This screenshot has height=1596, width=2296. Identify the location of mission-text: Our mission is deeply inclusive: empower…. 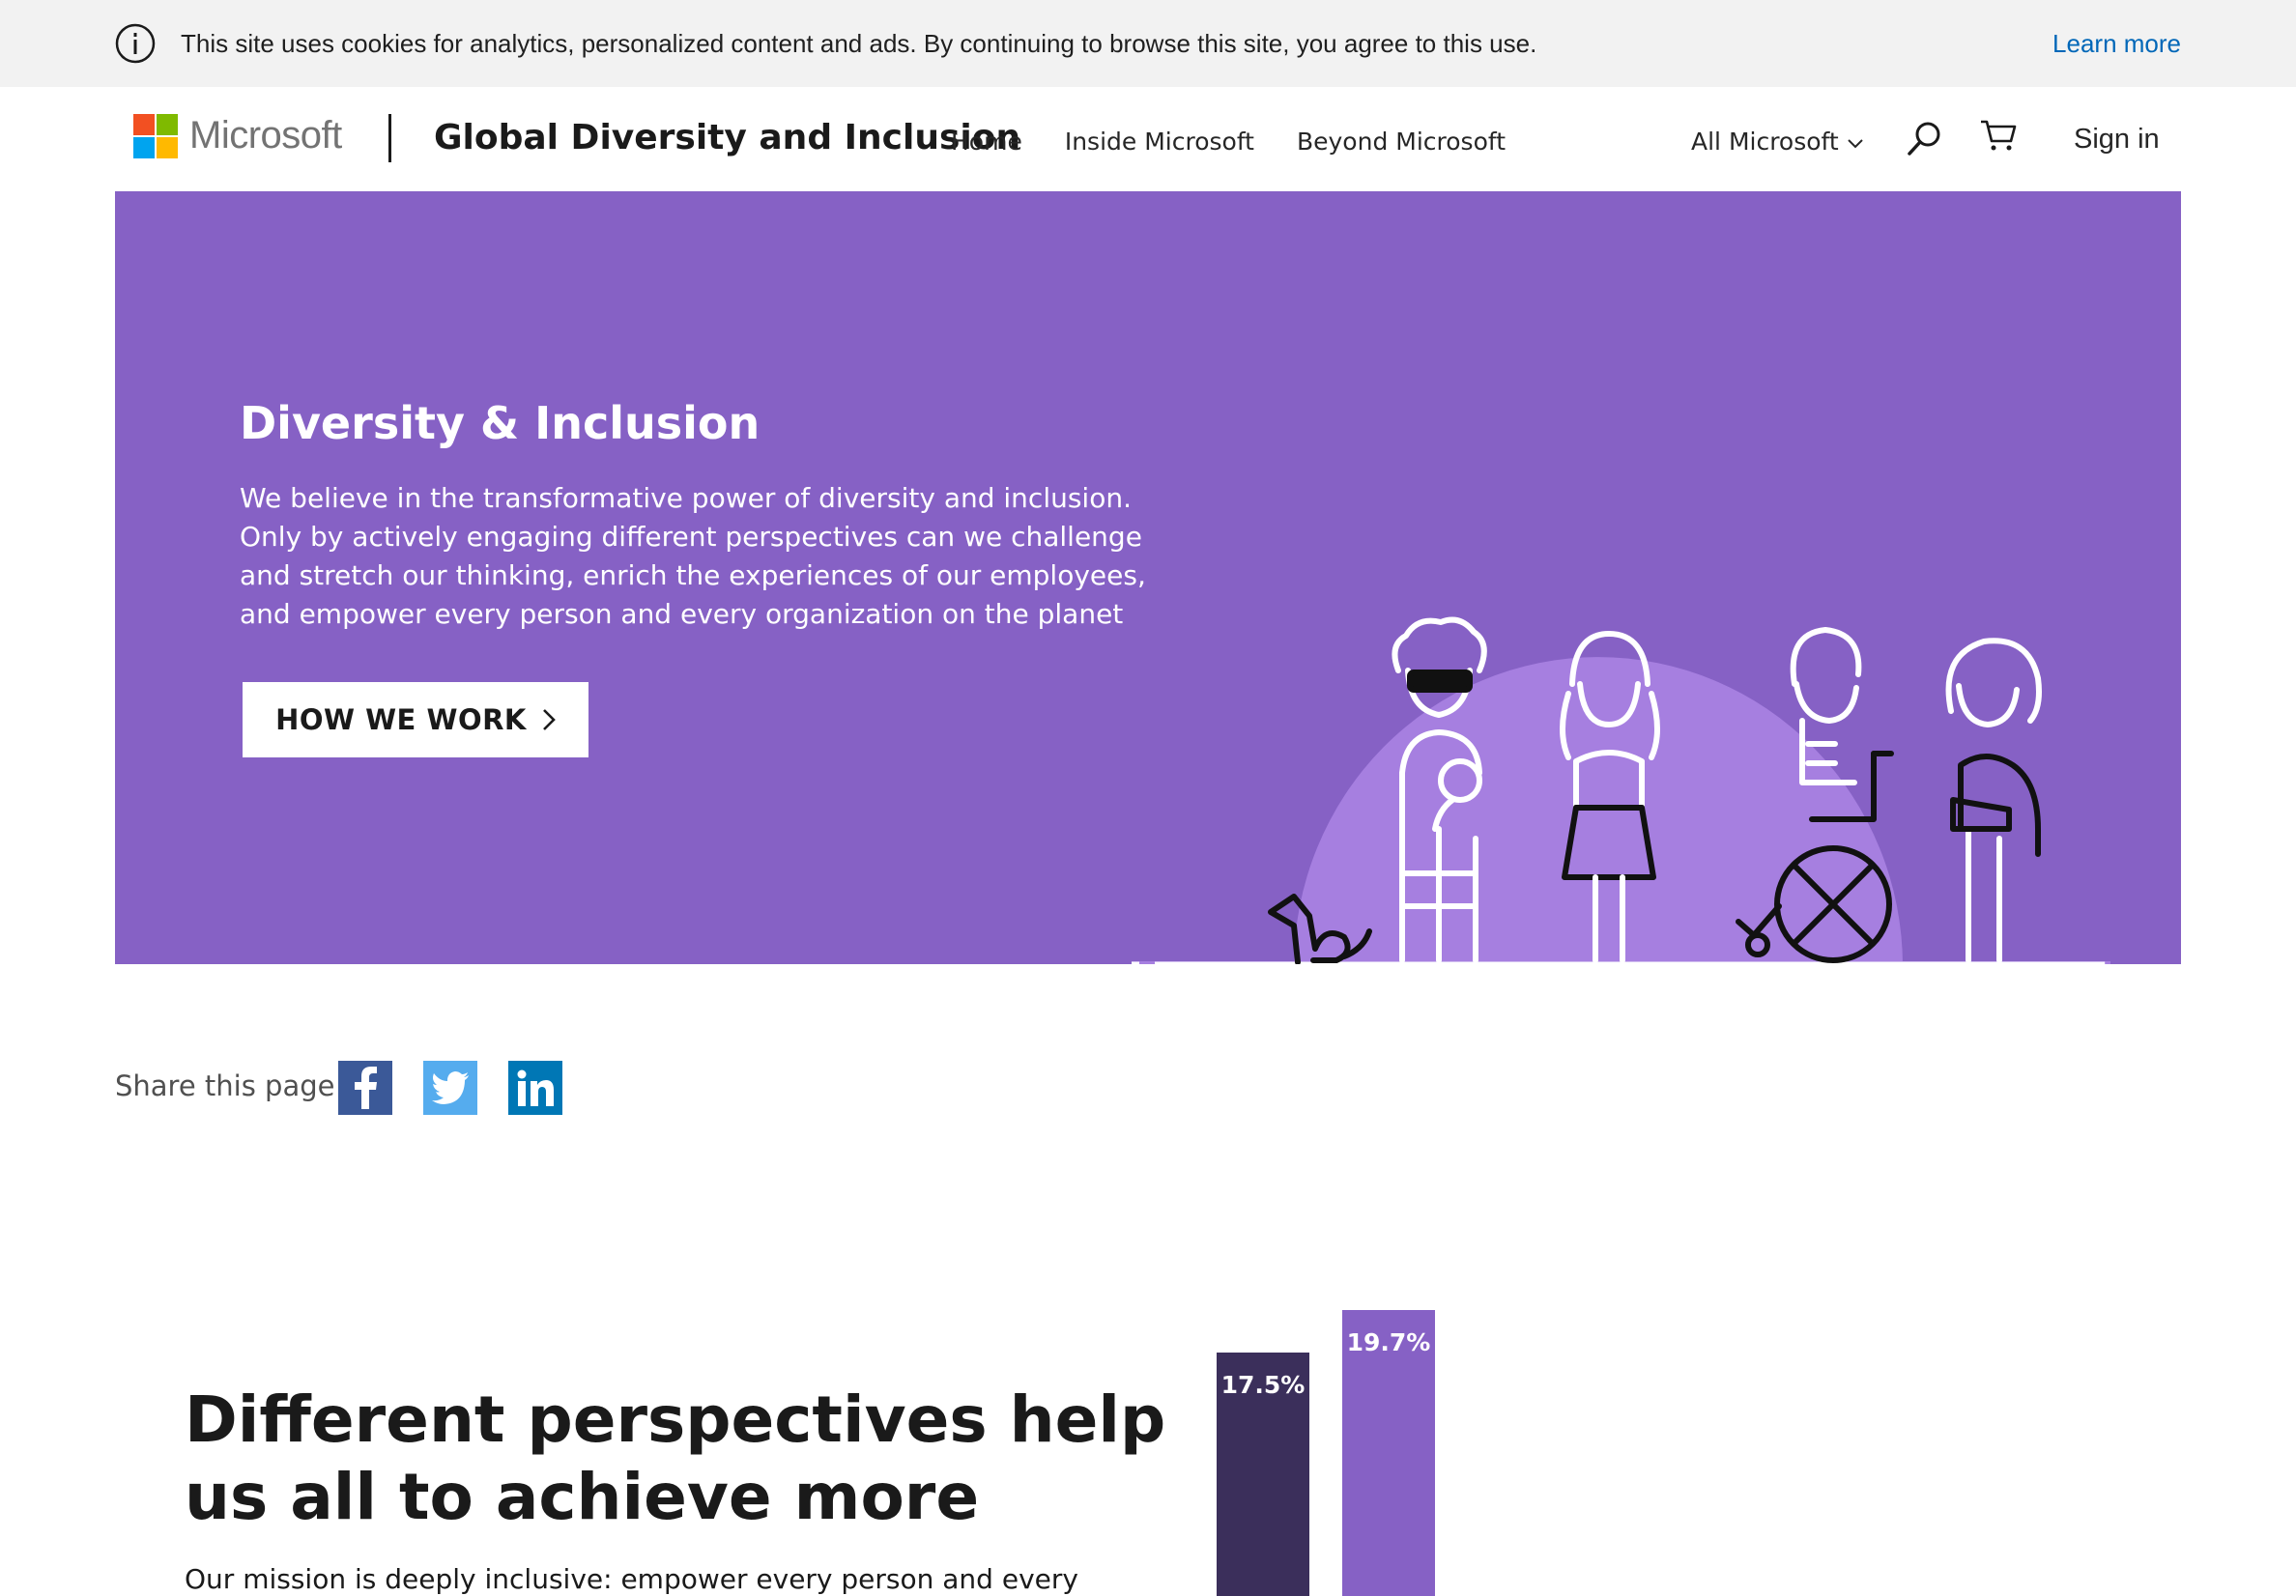
(631, 1579).